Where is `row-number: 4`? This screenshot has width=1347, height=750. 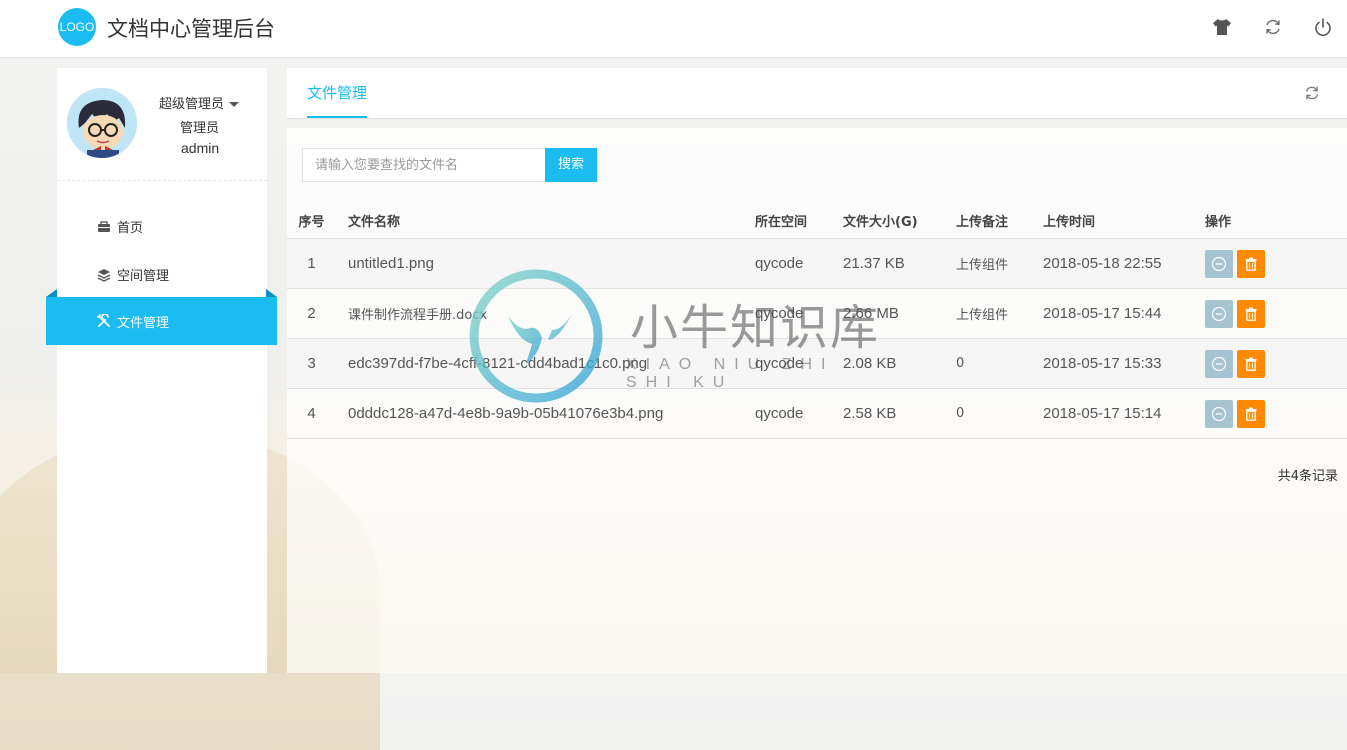 row-number: 4 is located at coordinates (311, 413).